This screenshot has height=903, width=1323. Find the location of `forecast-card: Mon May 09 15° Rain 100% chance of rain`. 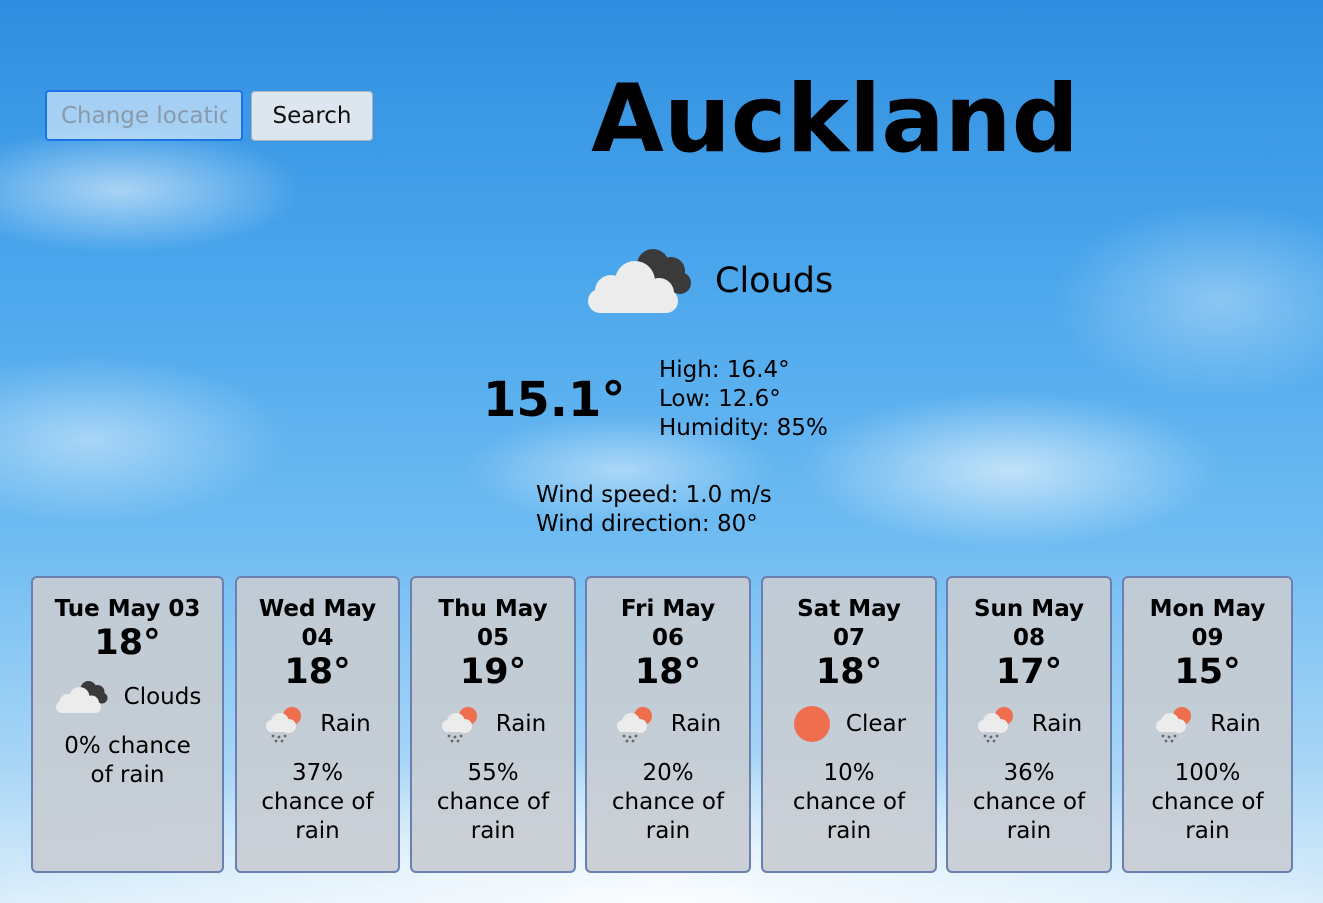

forecast-card: Mon May 09 15° Rain 100% chance of rain is located at coordinates (1207, 724).